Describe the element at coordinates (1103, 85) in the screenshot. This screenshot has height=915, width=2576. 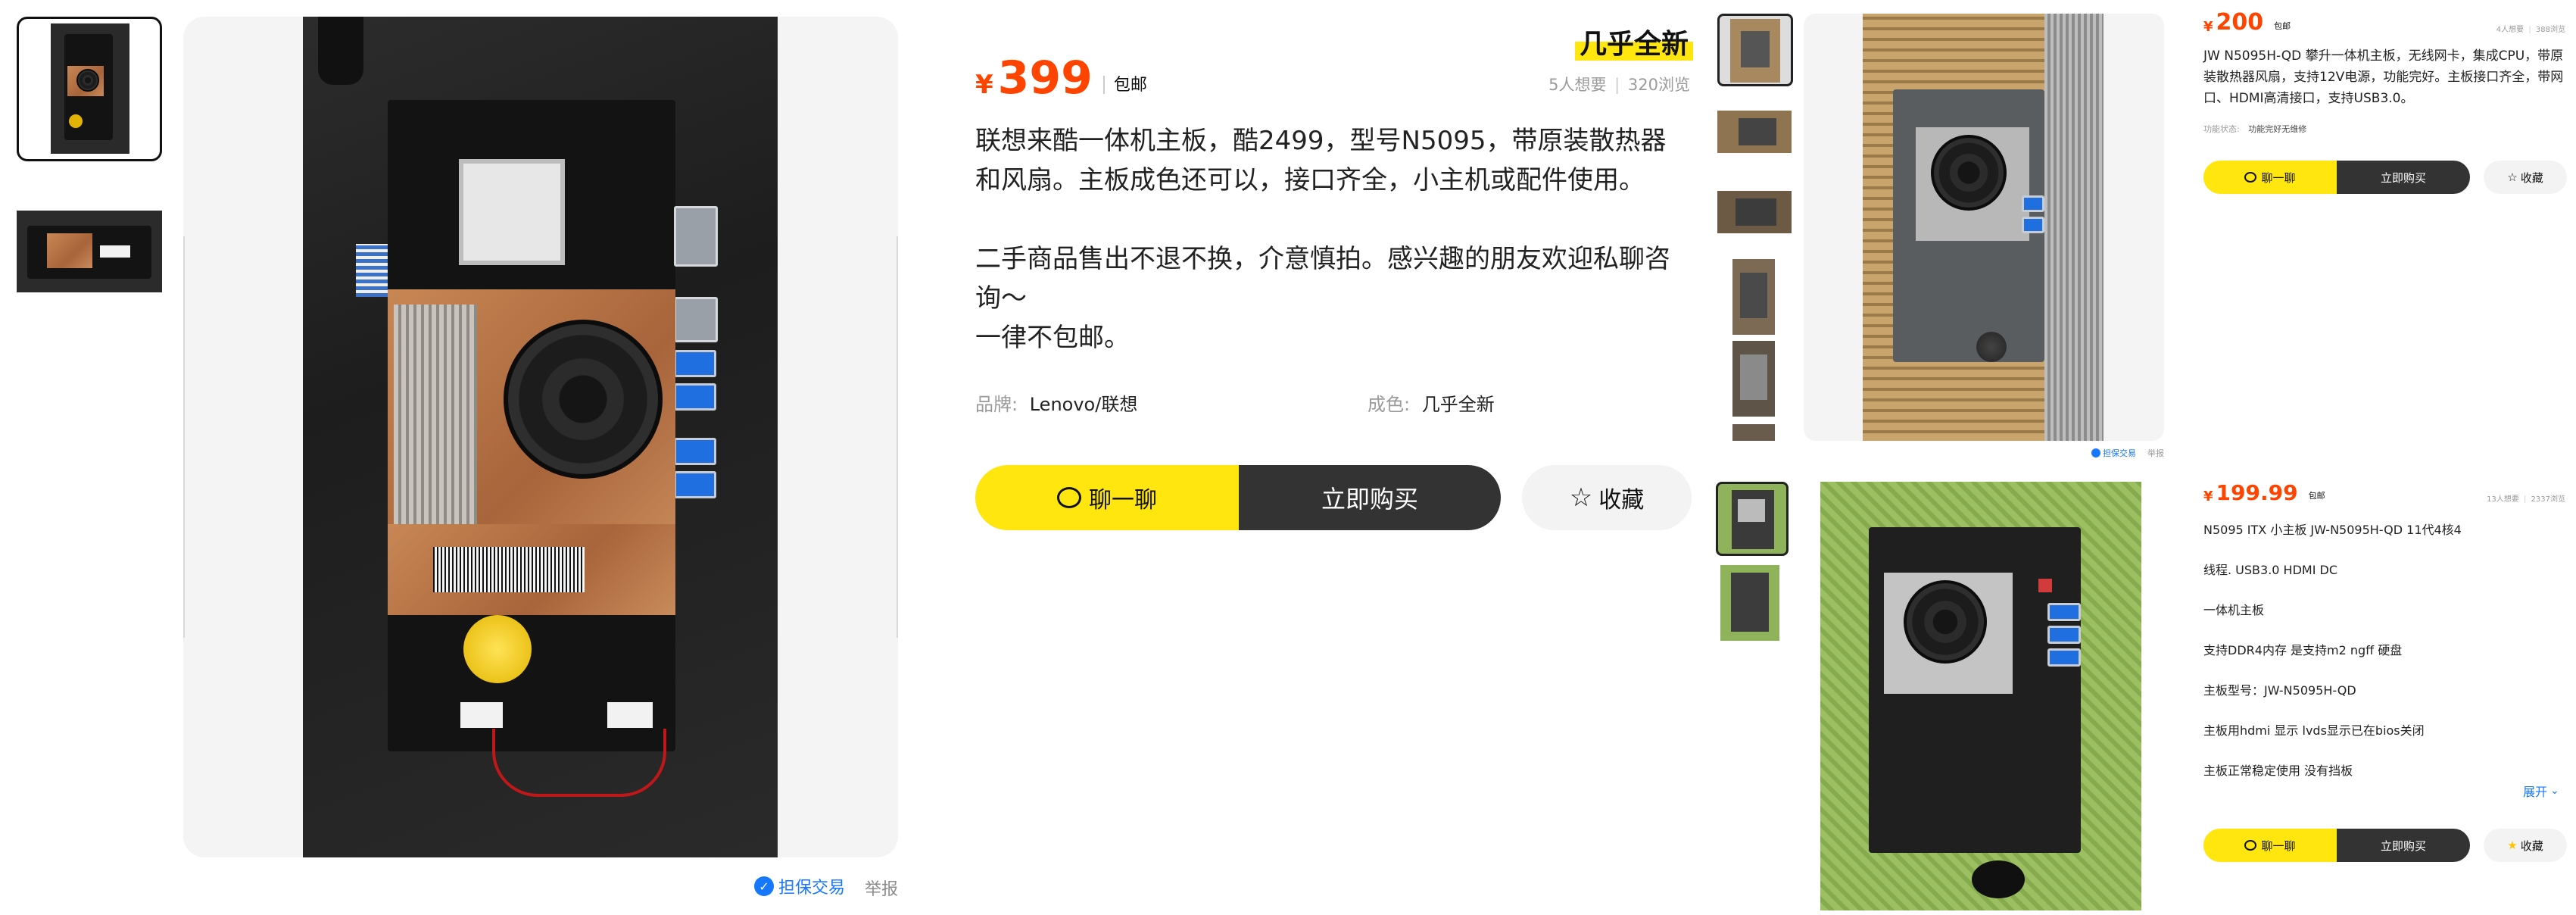
I see `price-divider` at that location.